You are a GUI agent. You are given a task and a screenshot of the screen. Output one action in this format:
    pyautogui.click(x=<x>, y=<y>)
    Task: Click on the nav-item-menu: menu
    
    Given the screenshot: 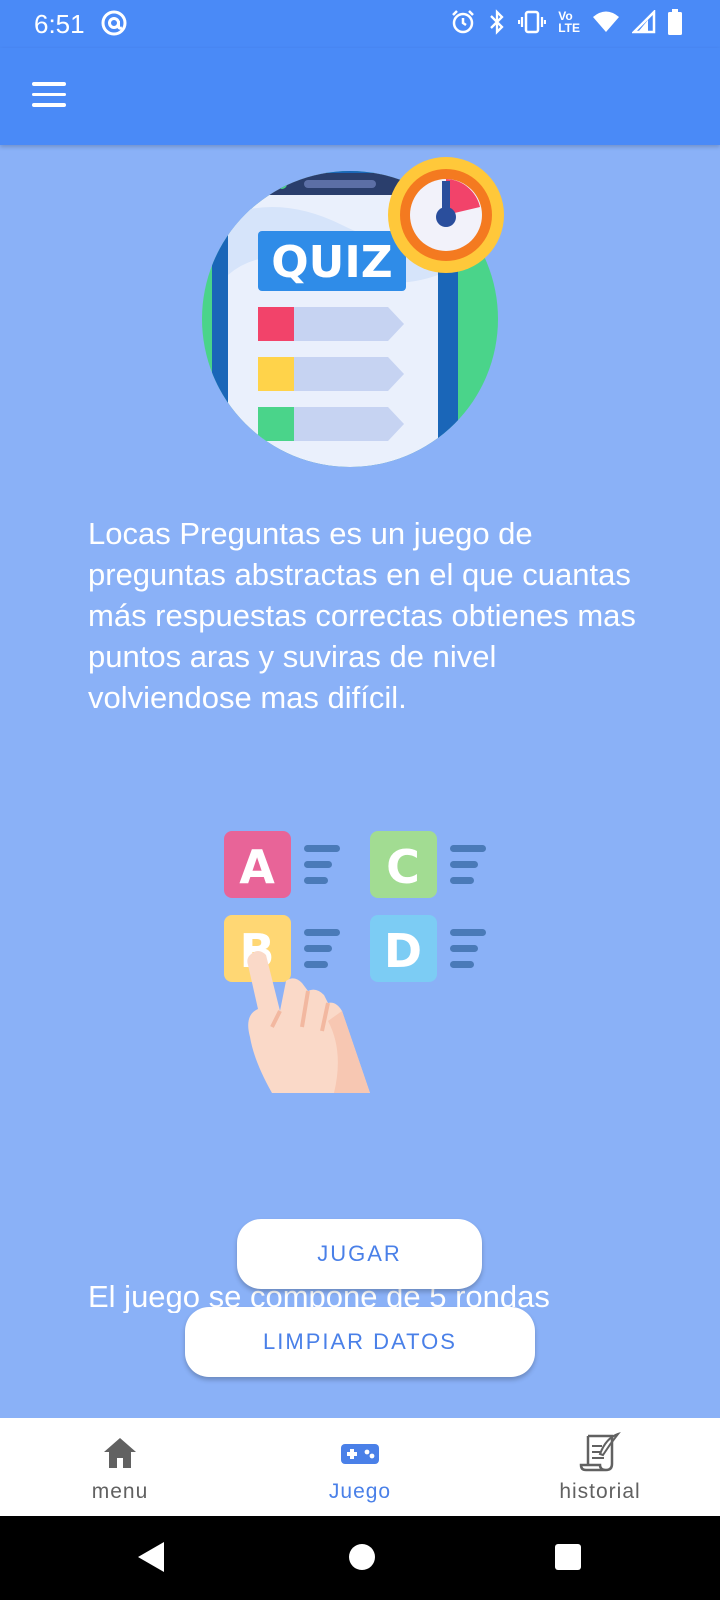 What is the action you would take?
    pyautogui.click(x=120, y=1467)
    